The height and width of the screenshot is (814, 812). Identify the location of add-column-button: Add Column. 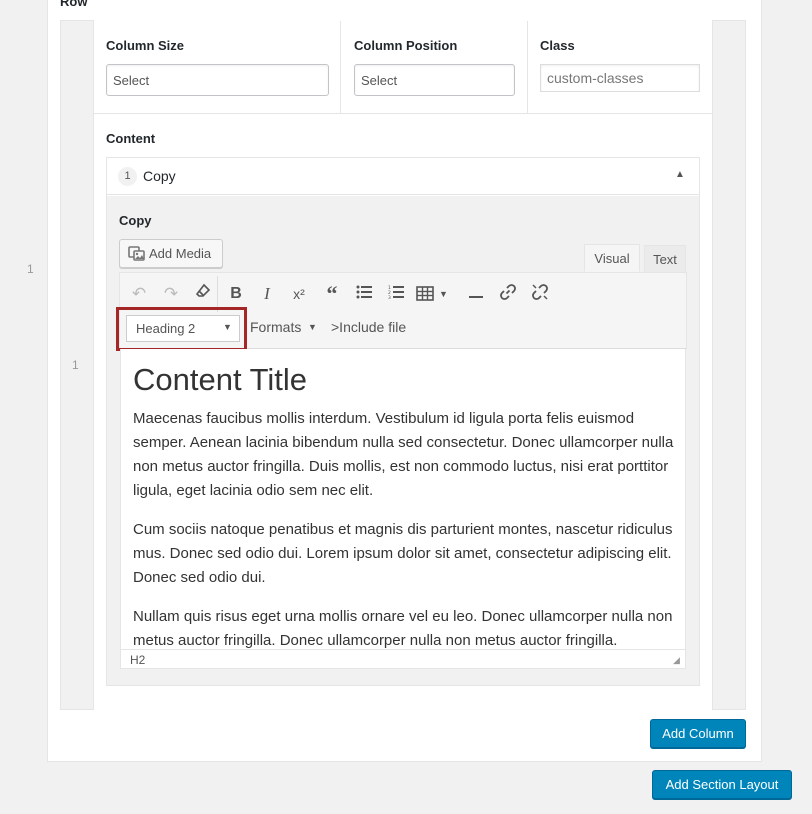
(698, 733).